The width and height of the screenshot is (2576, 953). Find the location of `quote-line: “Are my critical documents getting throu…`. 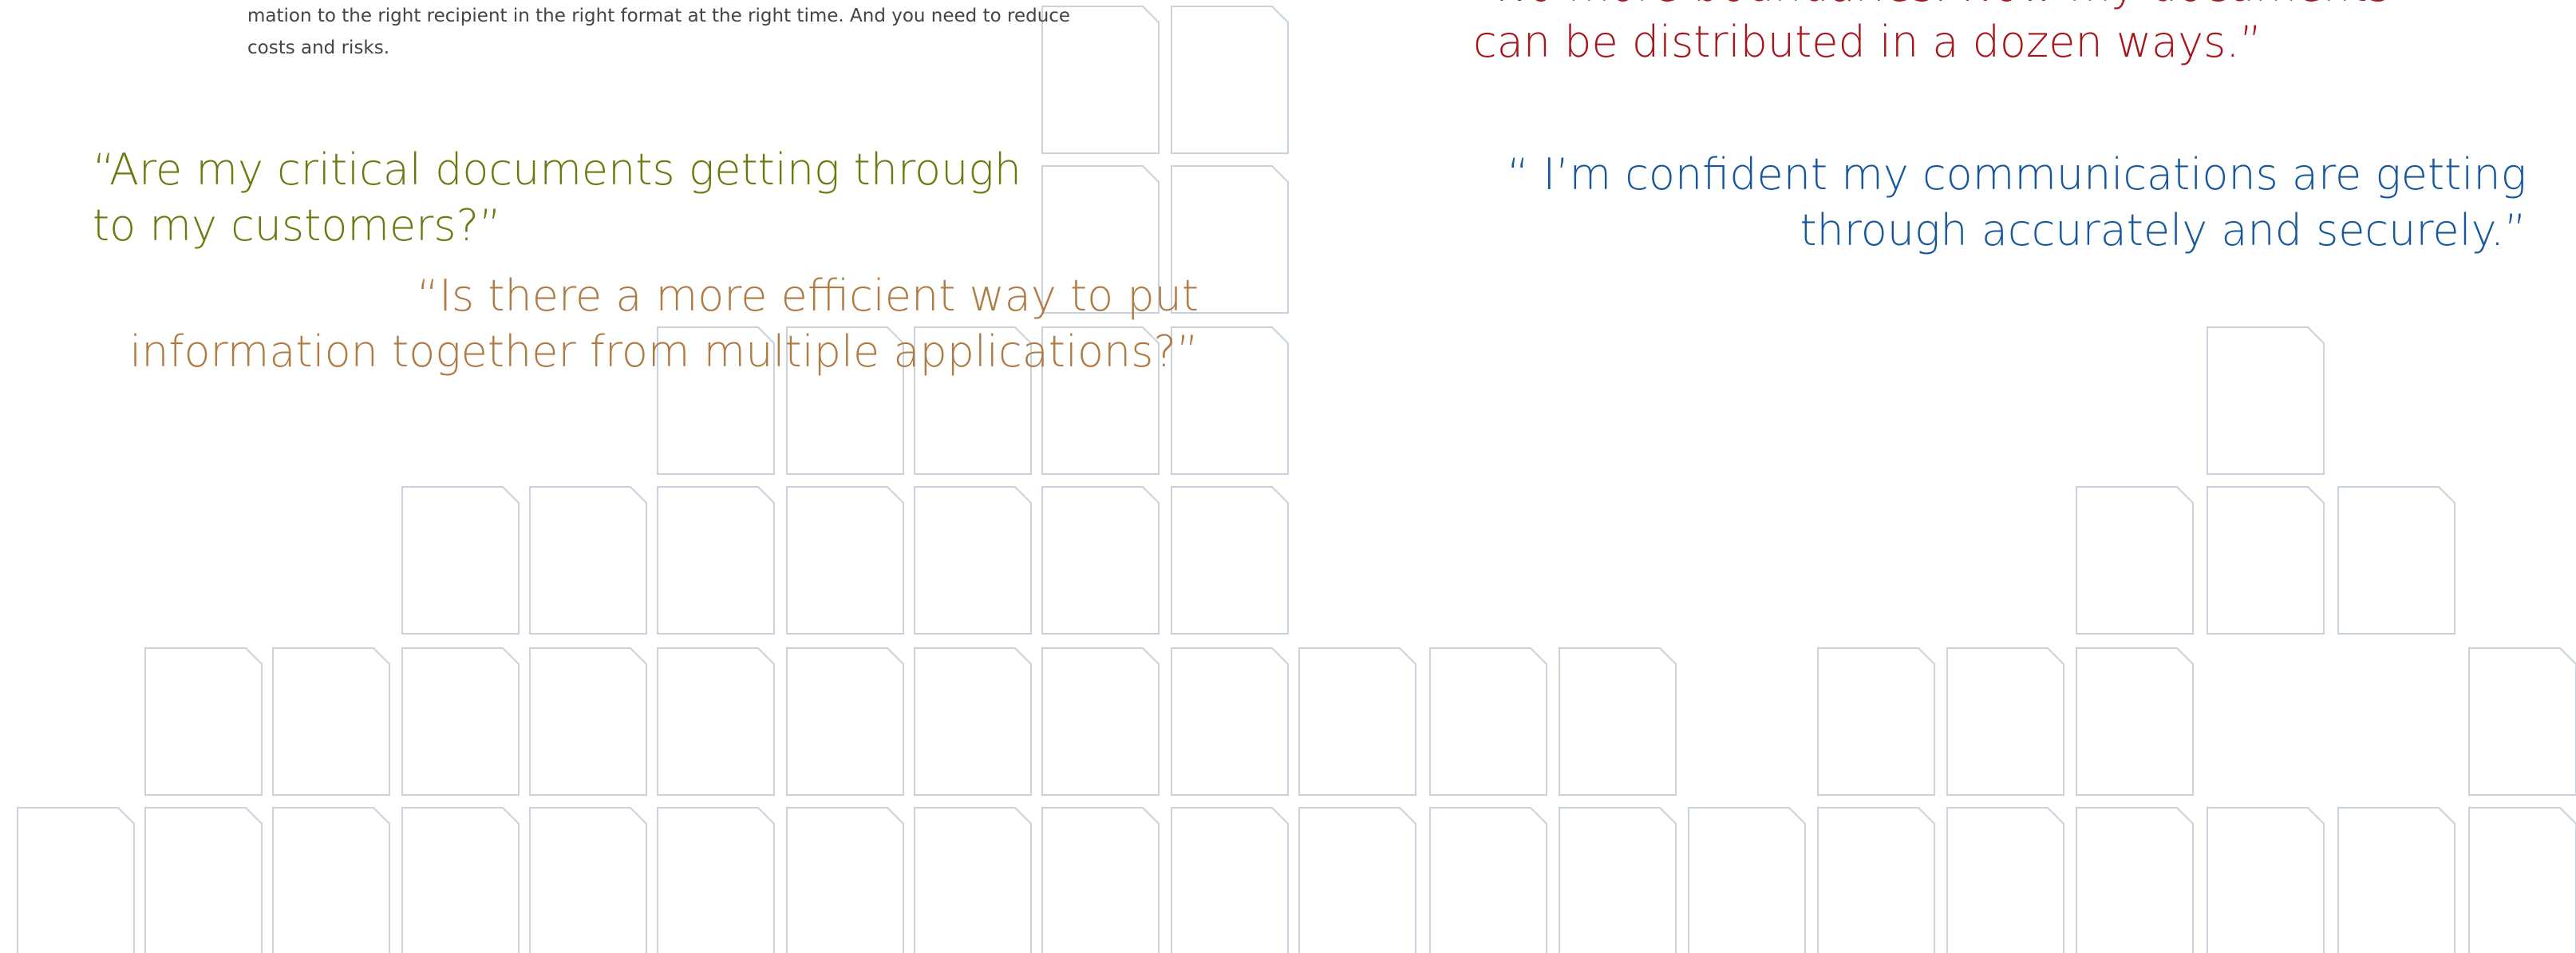

quote-line: “Are my critical documents getting throu… is located at coordinates (557, 170).